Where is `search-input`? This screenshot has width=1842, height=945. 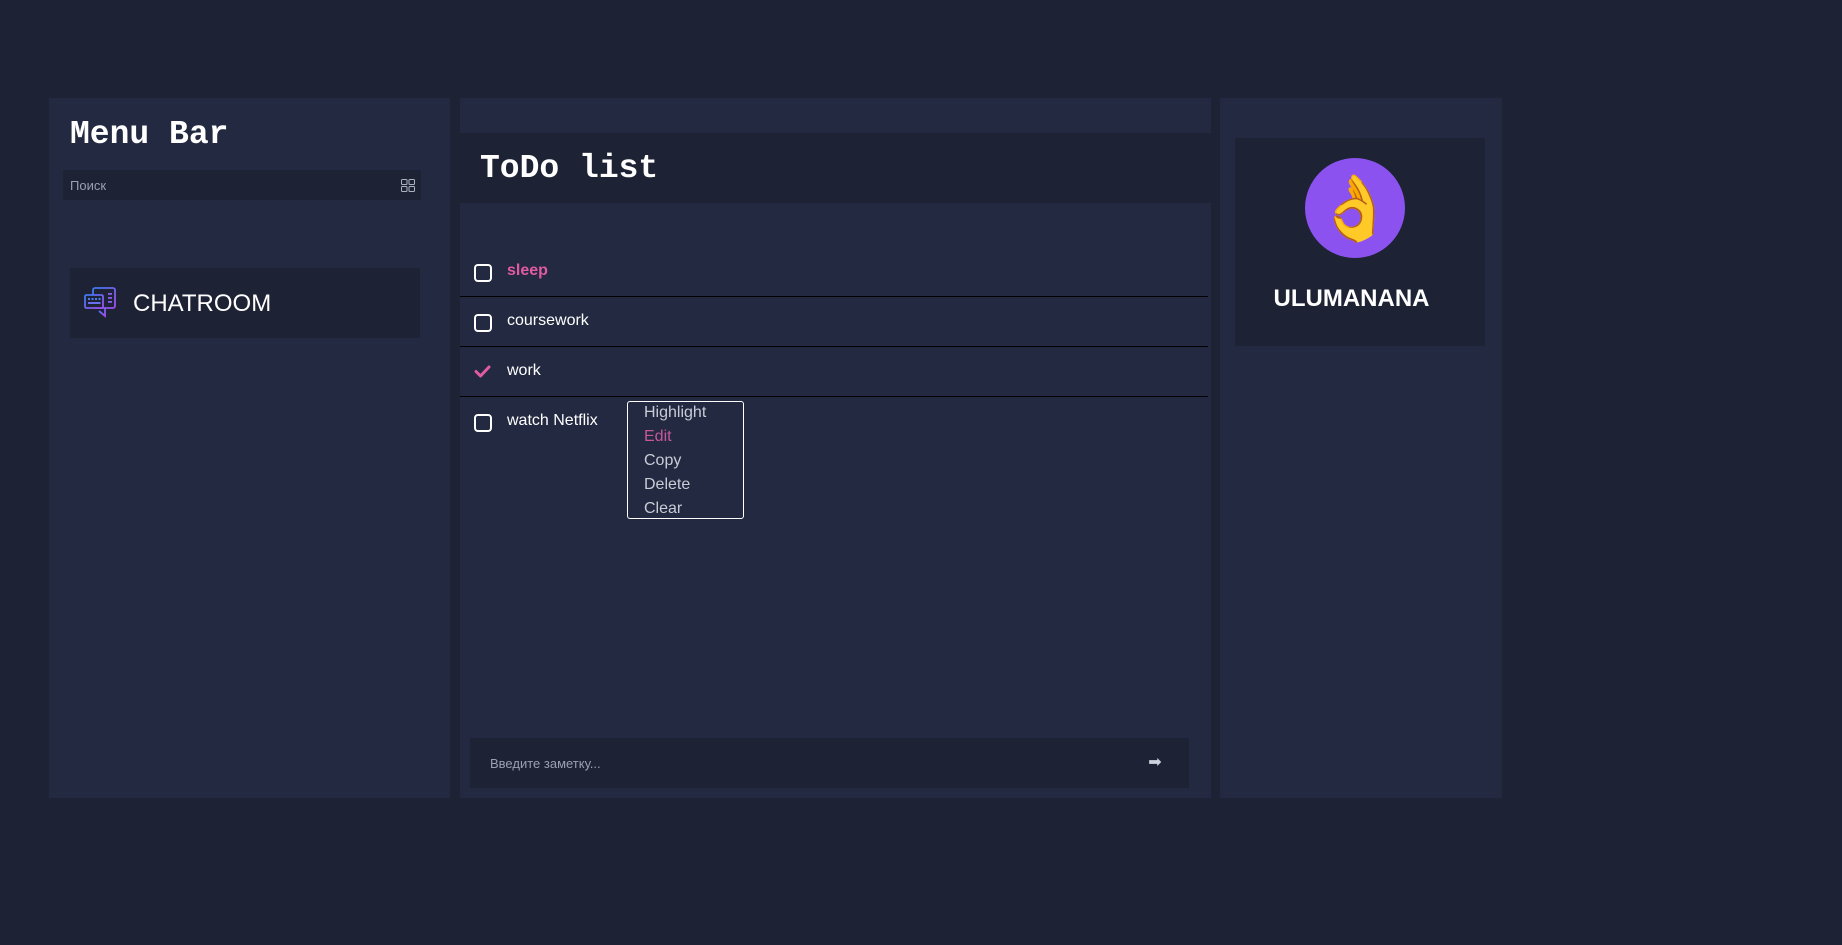 search-input is located at coordinates (226, 185).